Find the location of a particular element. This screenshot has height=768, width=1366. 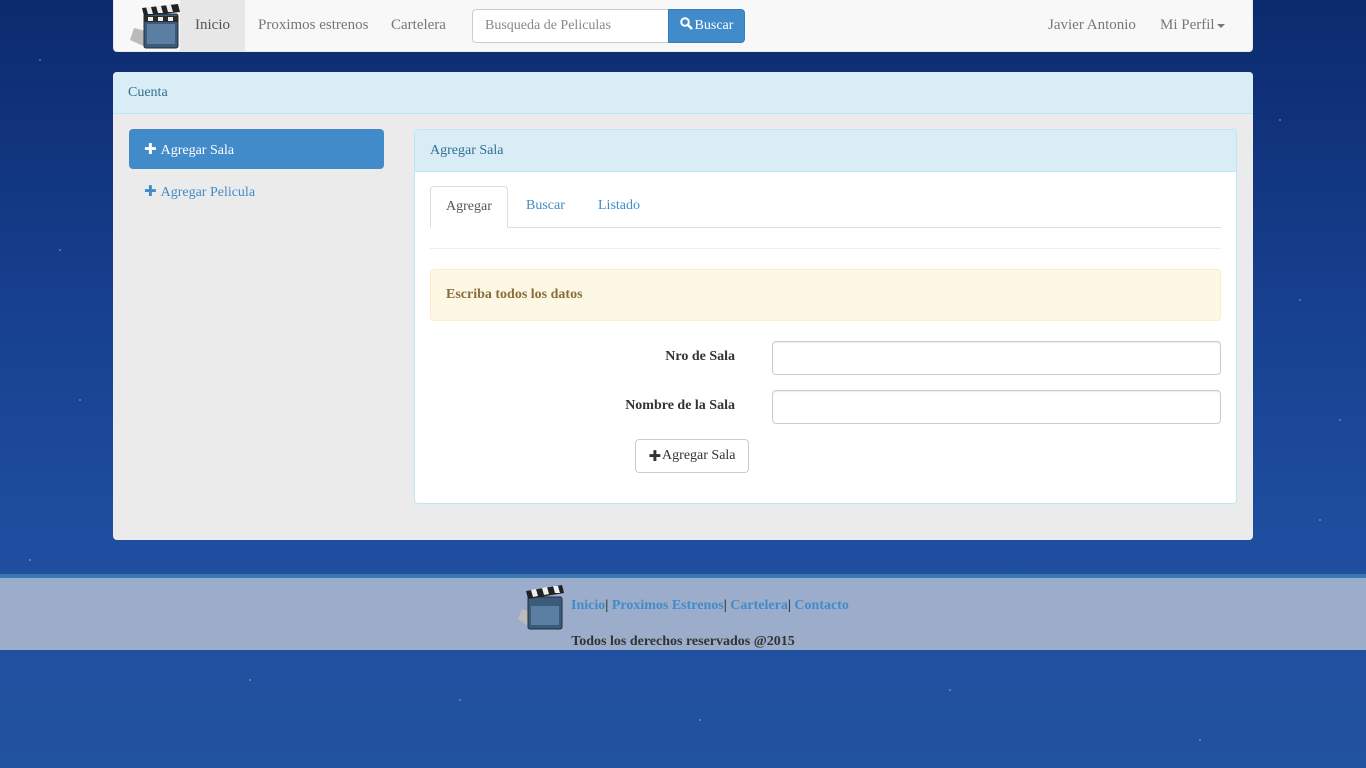

nombre-sala-label: Nombre de la Sala is located at coordinates (680, 405).